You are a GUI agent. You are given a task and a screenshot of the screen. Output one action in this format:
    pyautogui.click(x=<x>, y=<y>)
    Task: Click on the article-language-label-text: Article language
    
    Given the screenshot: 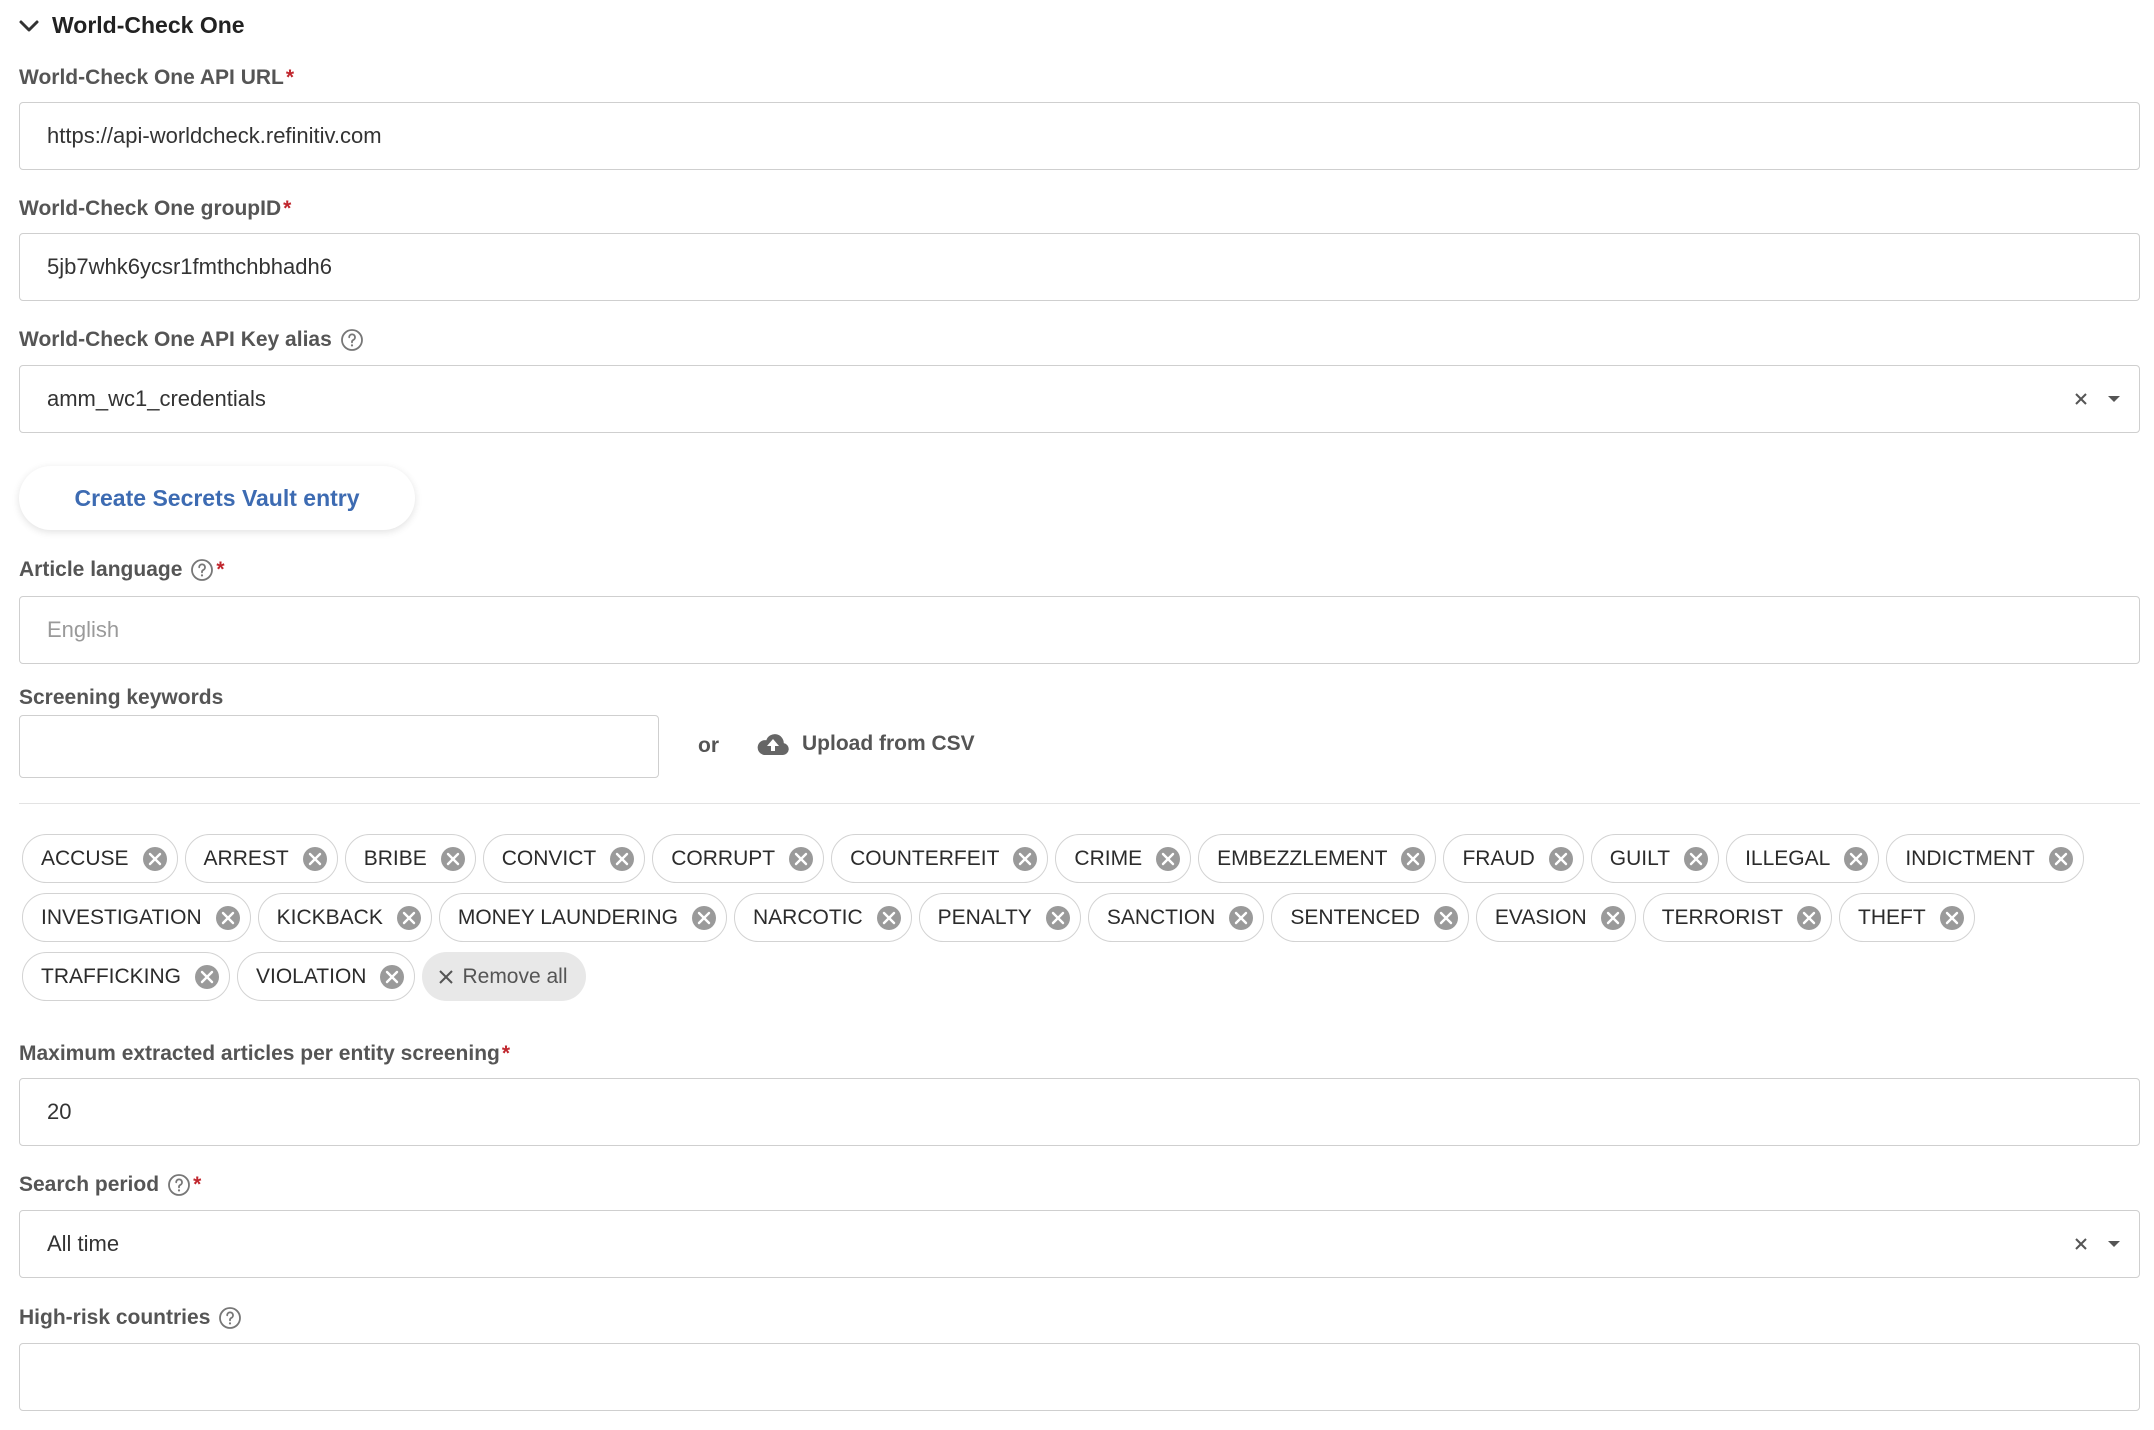 What is the action you would take?
    pyautogui.click(x=101, y=569)
    